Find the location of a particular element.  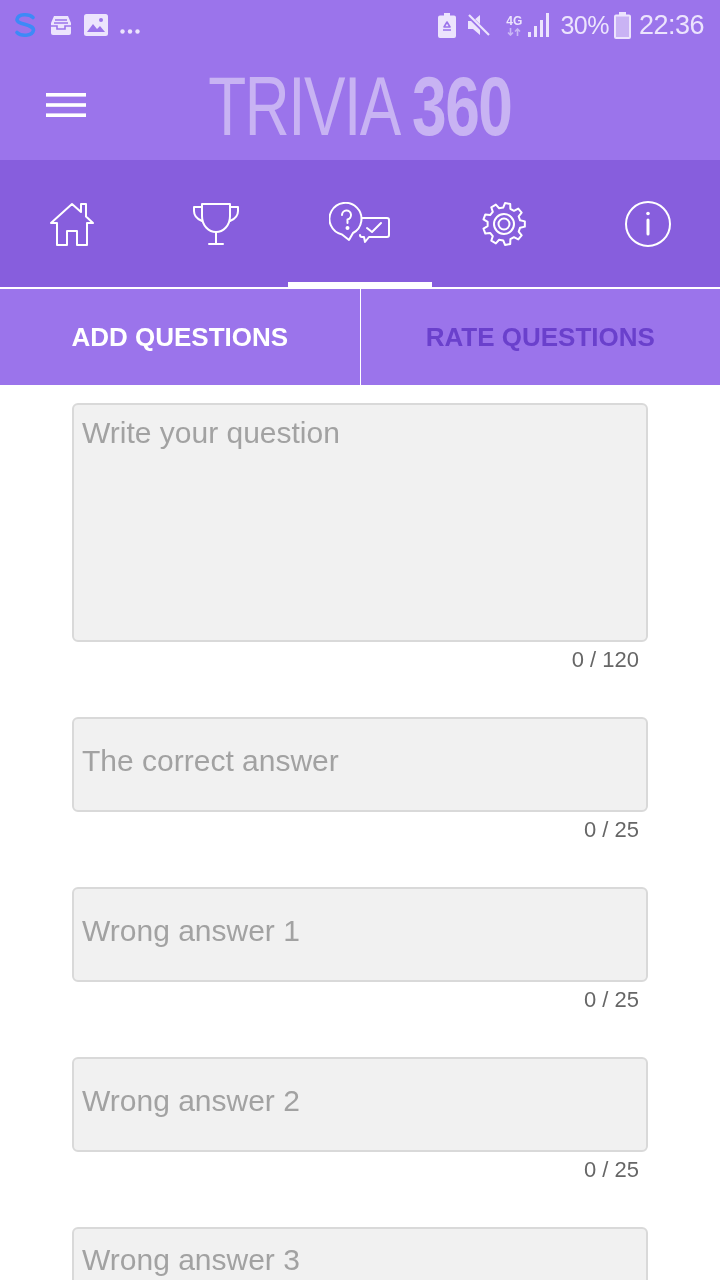

menu-button is located at coordinates (66, 105).